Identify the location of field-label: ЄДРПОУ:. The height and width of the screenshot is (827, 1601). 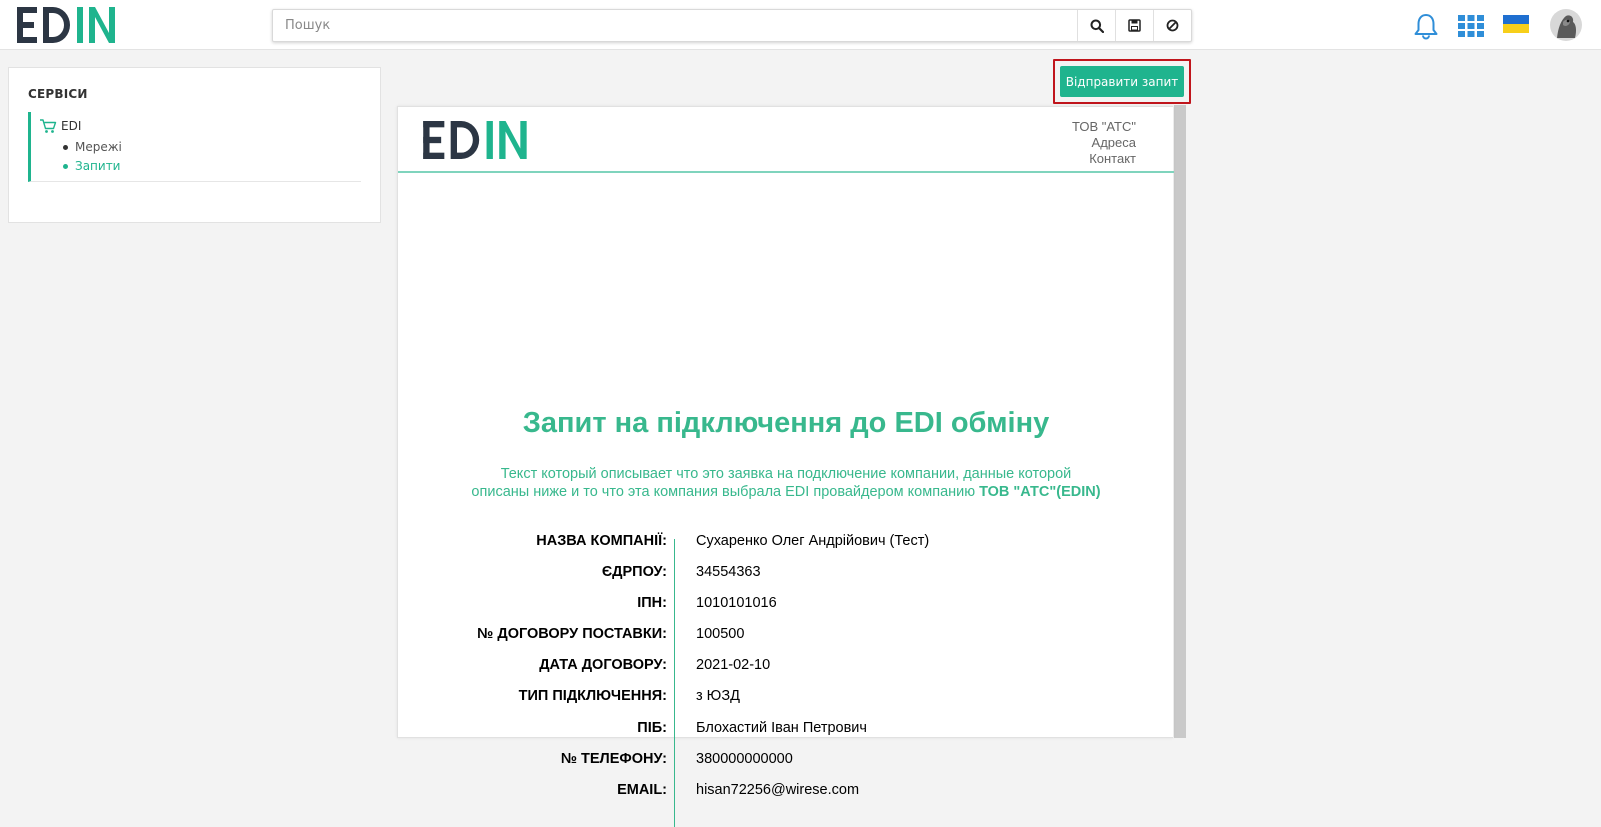
(634, 572).